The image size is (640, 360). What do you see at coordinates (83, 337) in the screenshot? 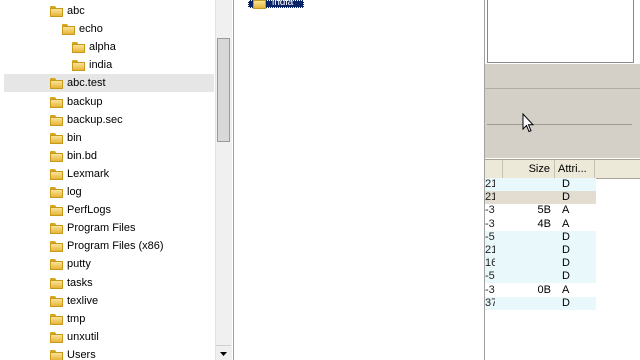
I see `tree-item-label: unxutil` at bounding box center [83, 337].